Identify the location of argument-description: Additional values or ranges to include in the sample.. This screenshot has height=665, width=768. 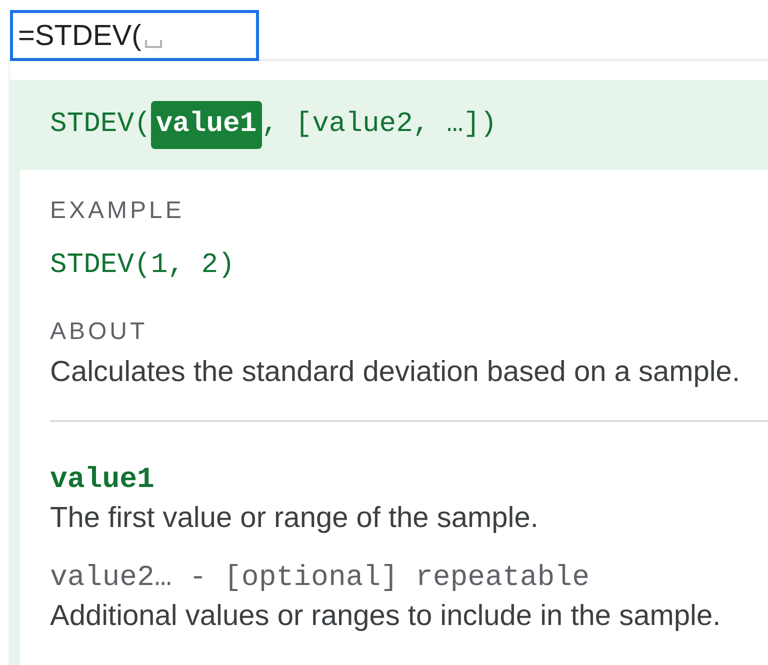
(385, 616).